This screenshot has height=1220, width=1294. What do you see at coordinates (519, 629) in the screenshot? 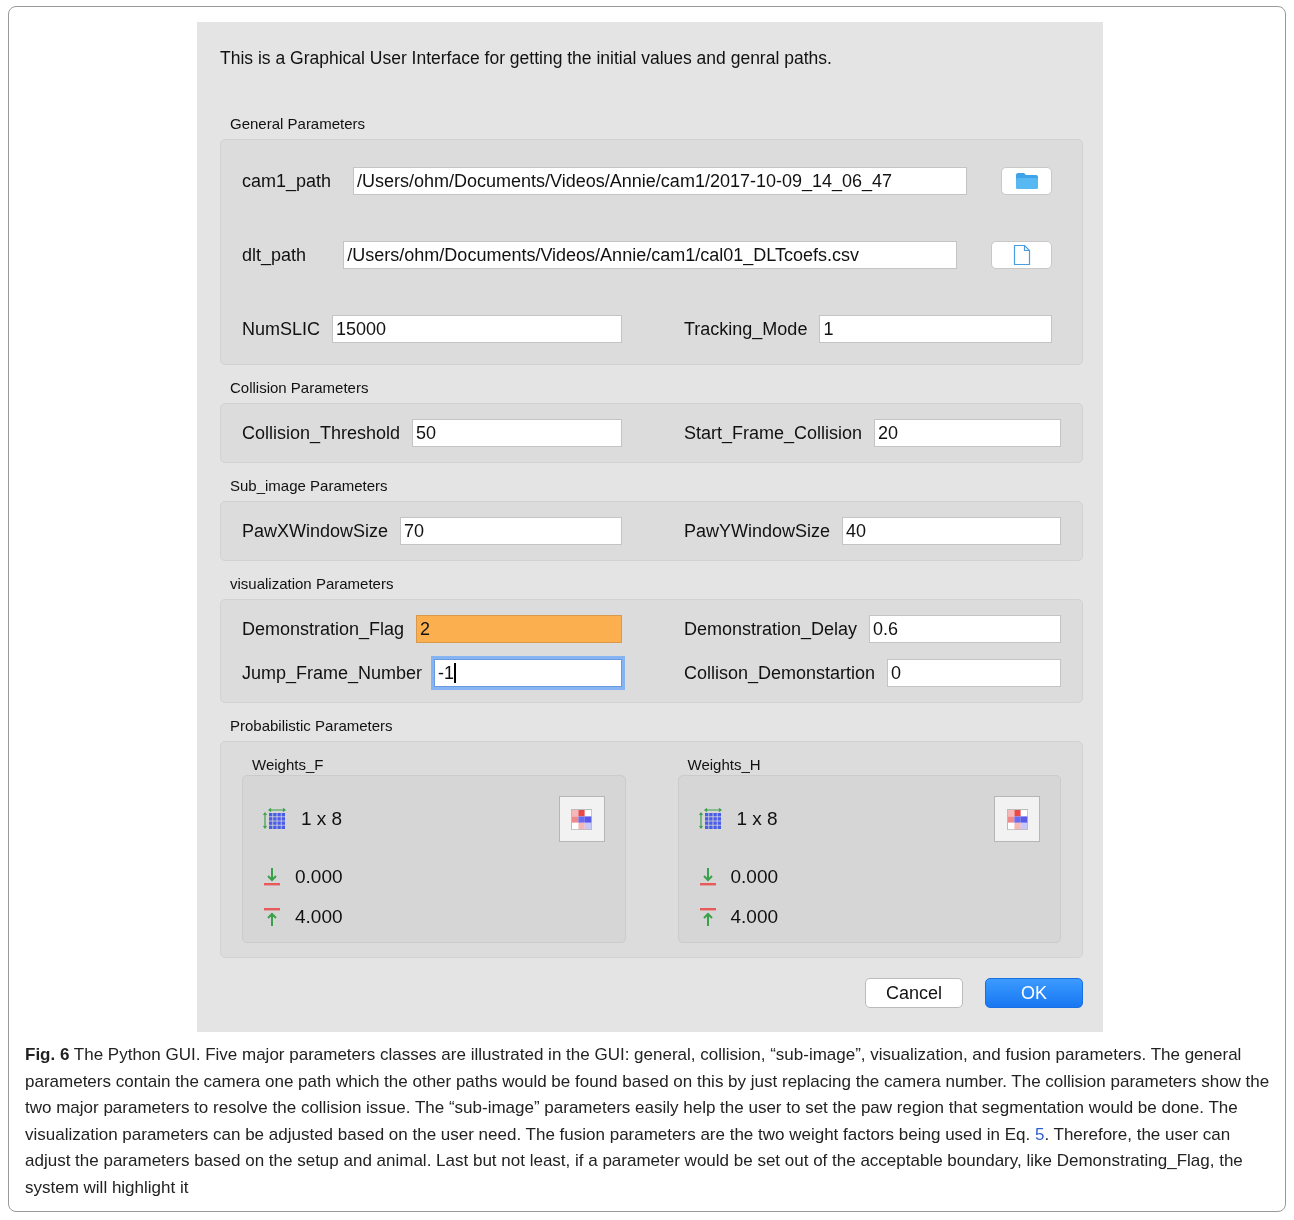
I see `text-field: 2` at bounding box center [519, 629].